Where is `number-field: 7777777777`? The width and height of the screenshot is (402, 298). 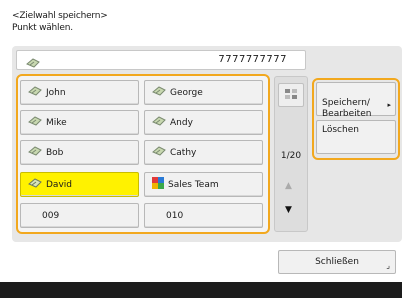 number-field: 7777777777 is located at coordinates (161, 60).